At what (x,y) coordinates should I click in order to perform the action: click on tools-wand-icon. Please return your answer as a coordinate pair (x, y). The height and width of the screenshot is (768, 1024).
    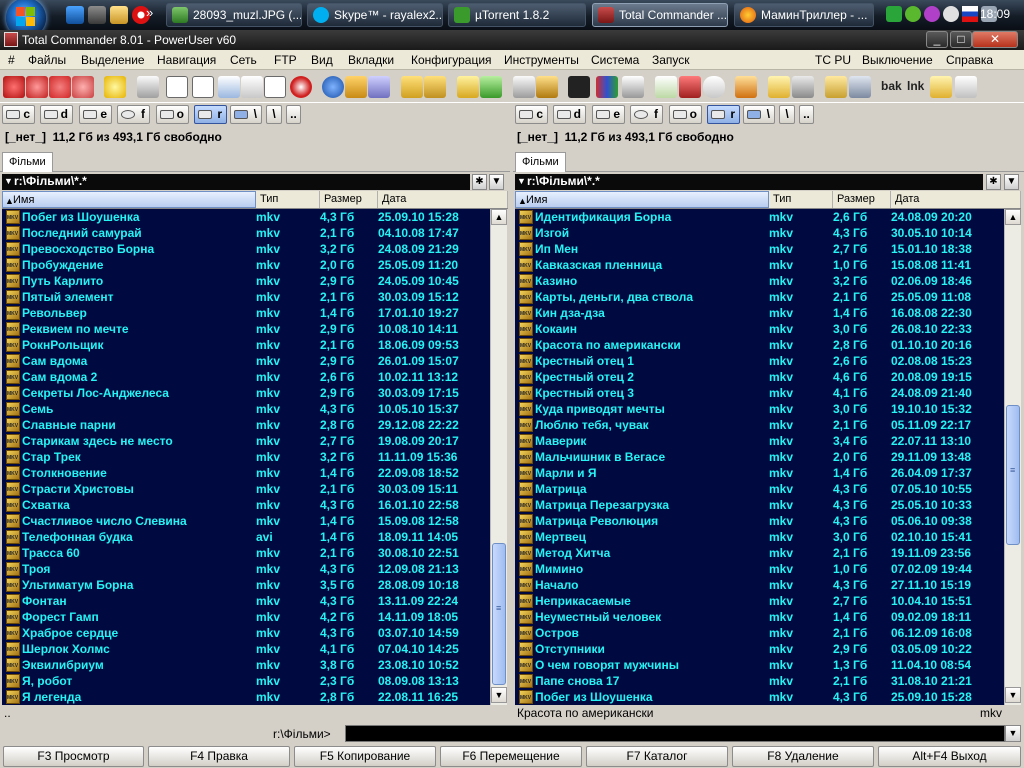
    Looking at the image, I should click on (746, 87).